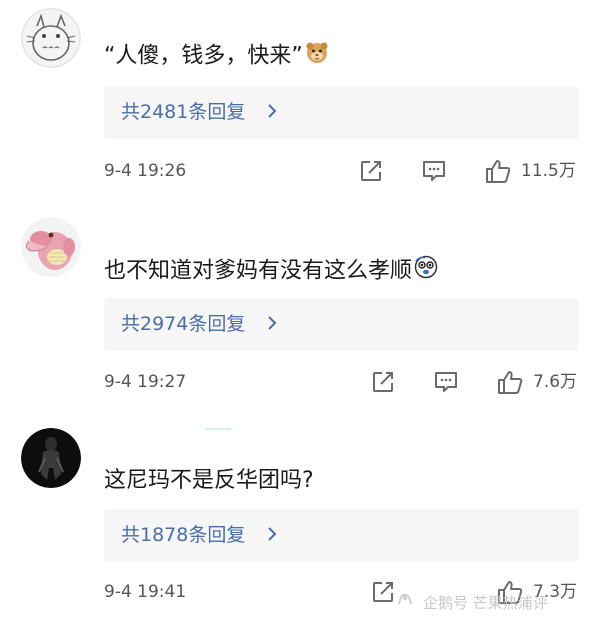 This screenshot has height=630, width=600. What do you see at coordinates (317, 56) in the screenshot?
I see `hamster-emoji-icon` at bounding box center [317, 56].